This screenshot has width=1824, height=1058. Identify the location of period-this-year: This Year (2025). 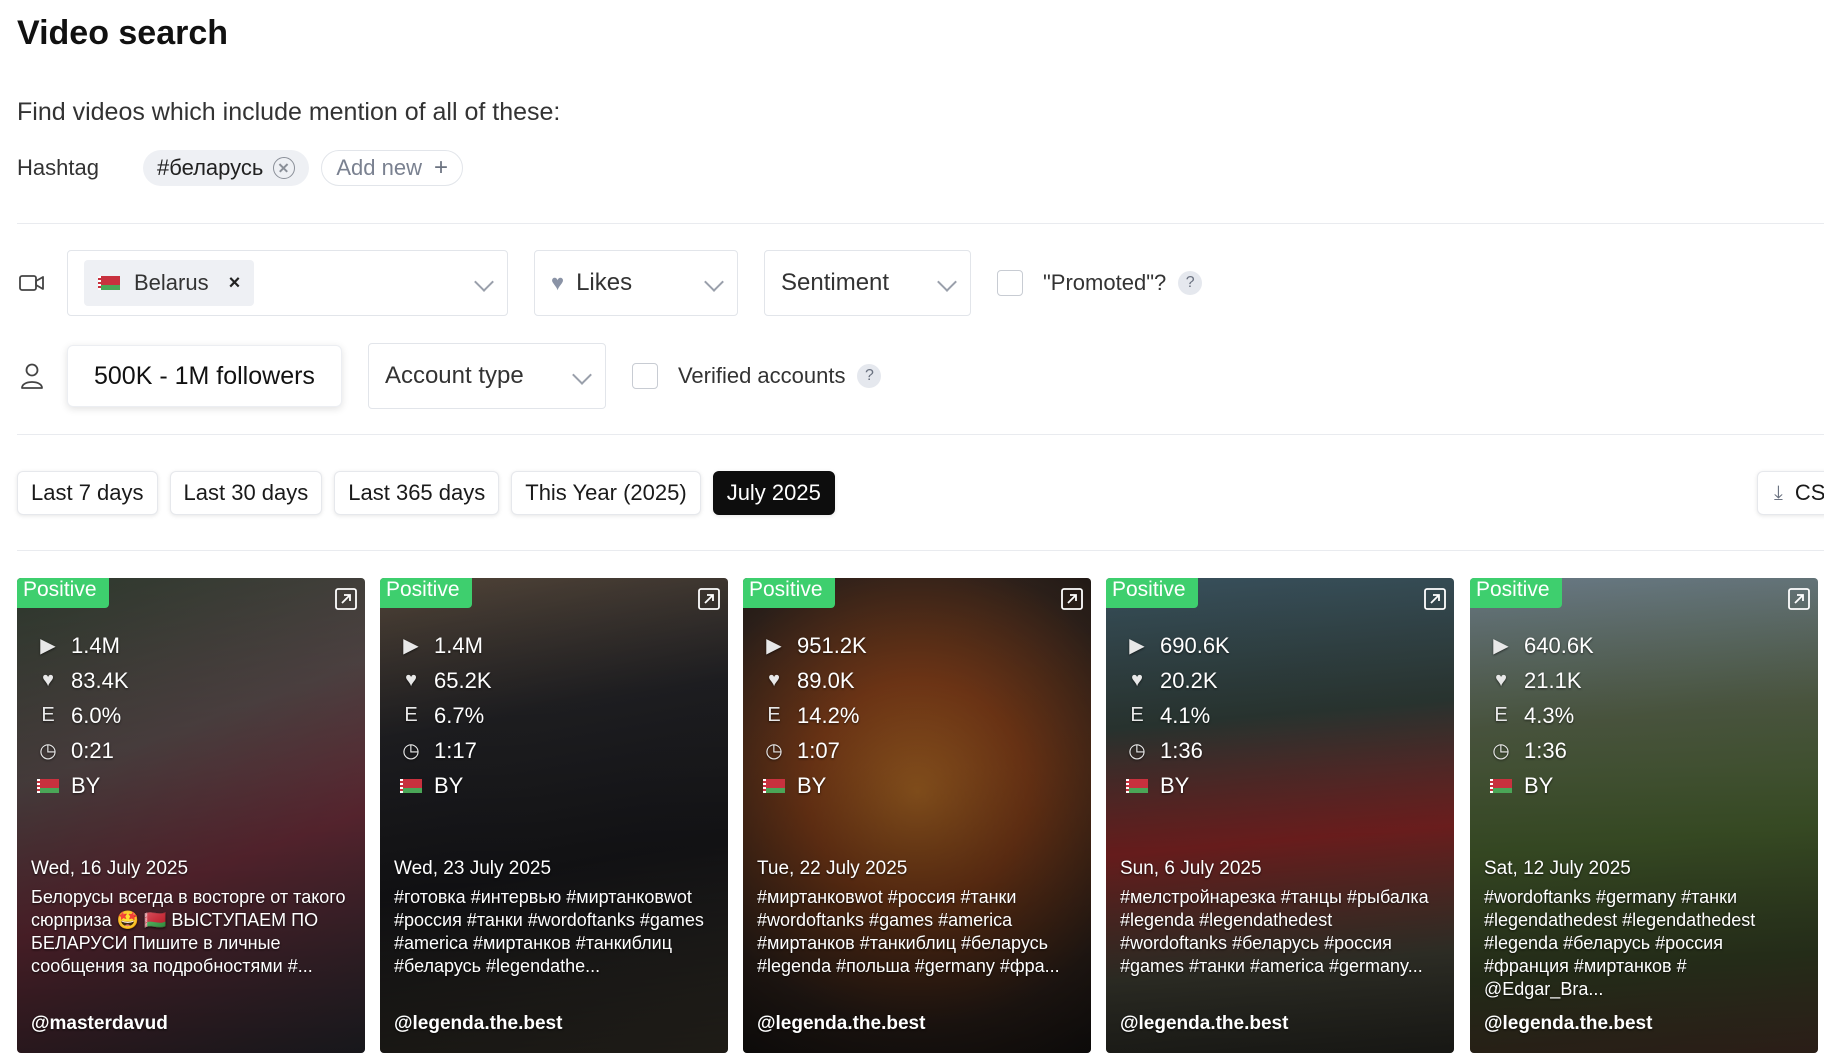
(606, 493).